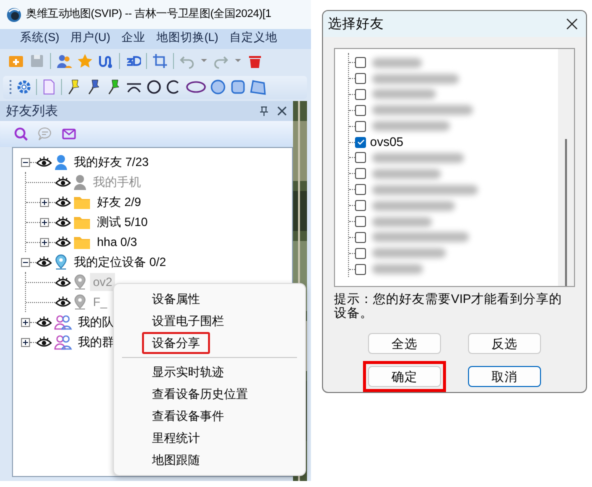 The height and width of the screenshot is (487, 592). What do you see at coordinates (253, 39) in the screenshot?
I see `menu-item: 自定义地` at bounding box center [253, 39].